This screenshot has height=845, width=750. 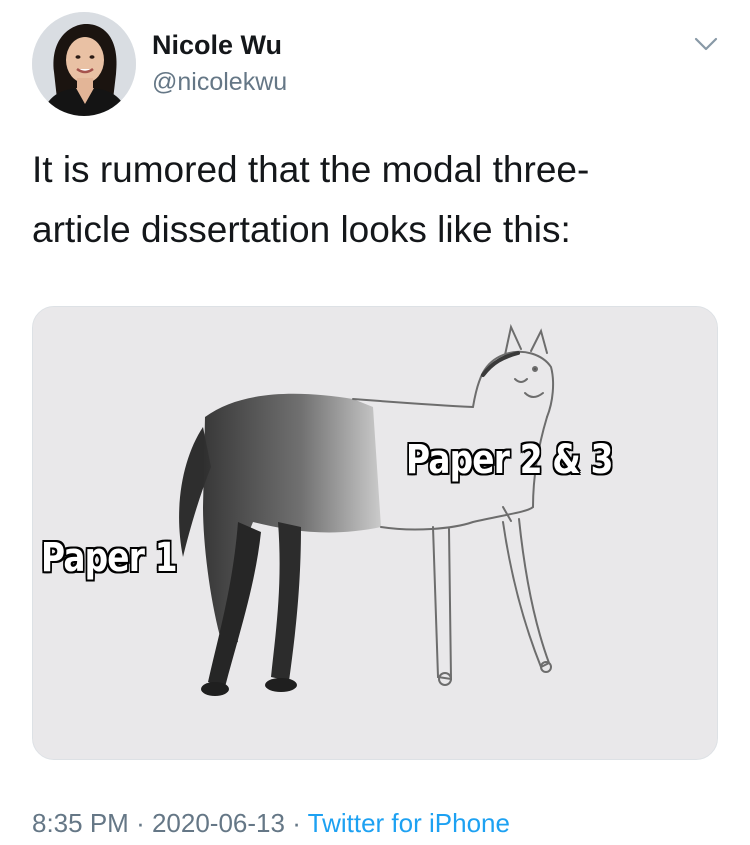 What do you see at coordinates (219, 82) in the screenshot?
I see `username-handle: @nicolekwu` at bounding box center [219, 82].